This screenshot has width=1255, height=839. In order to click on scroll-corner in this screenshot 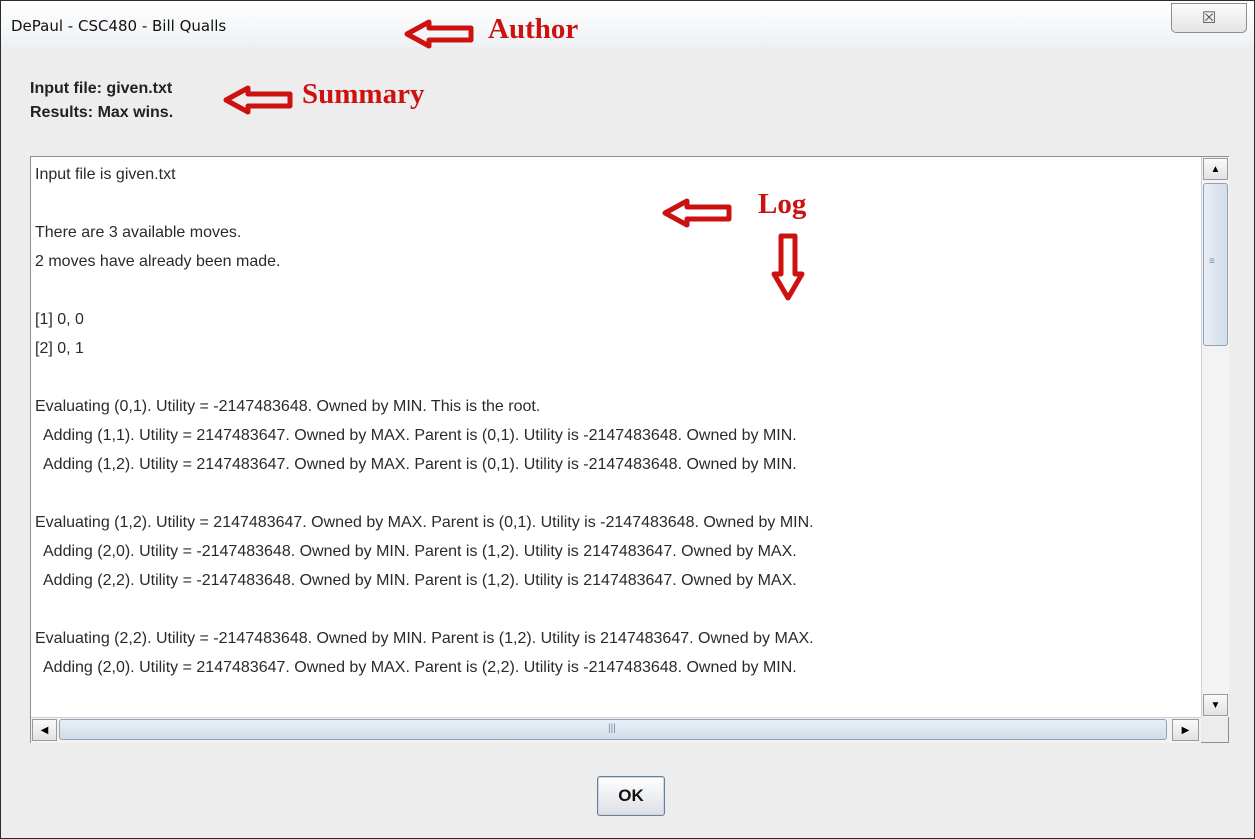, I will do `click(1214, 729)`.